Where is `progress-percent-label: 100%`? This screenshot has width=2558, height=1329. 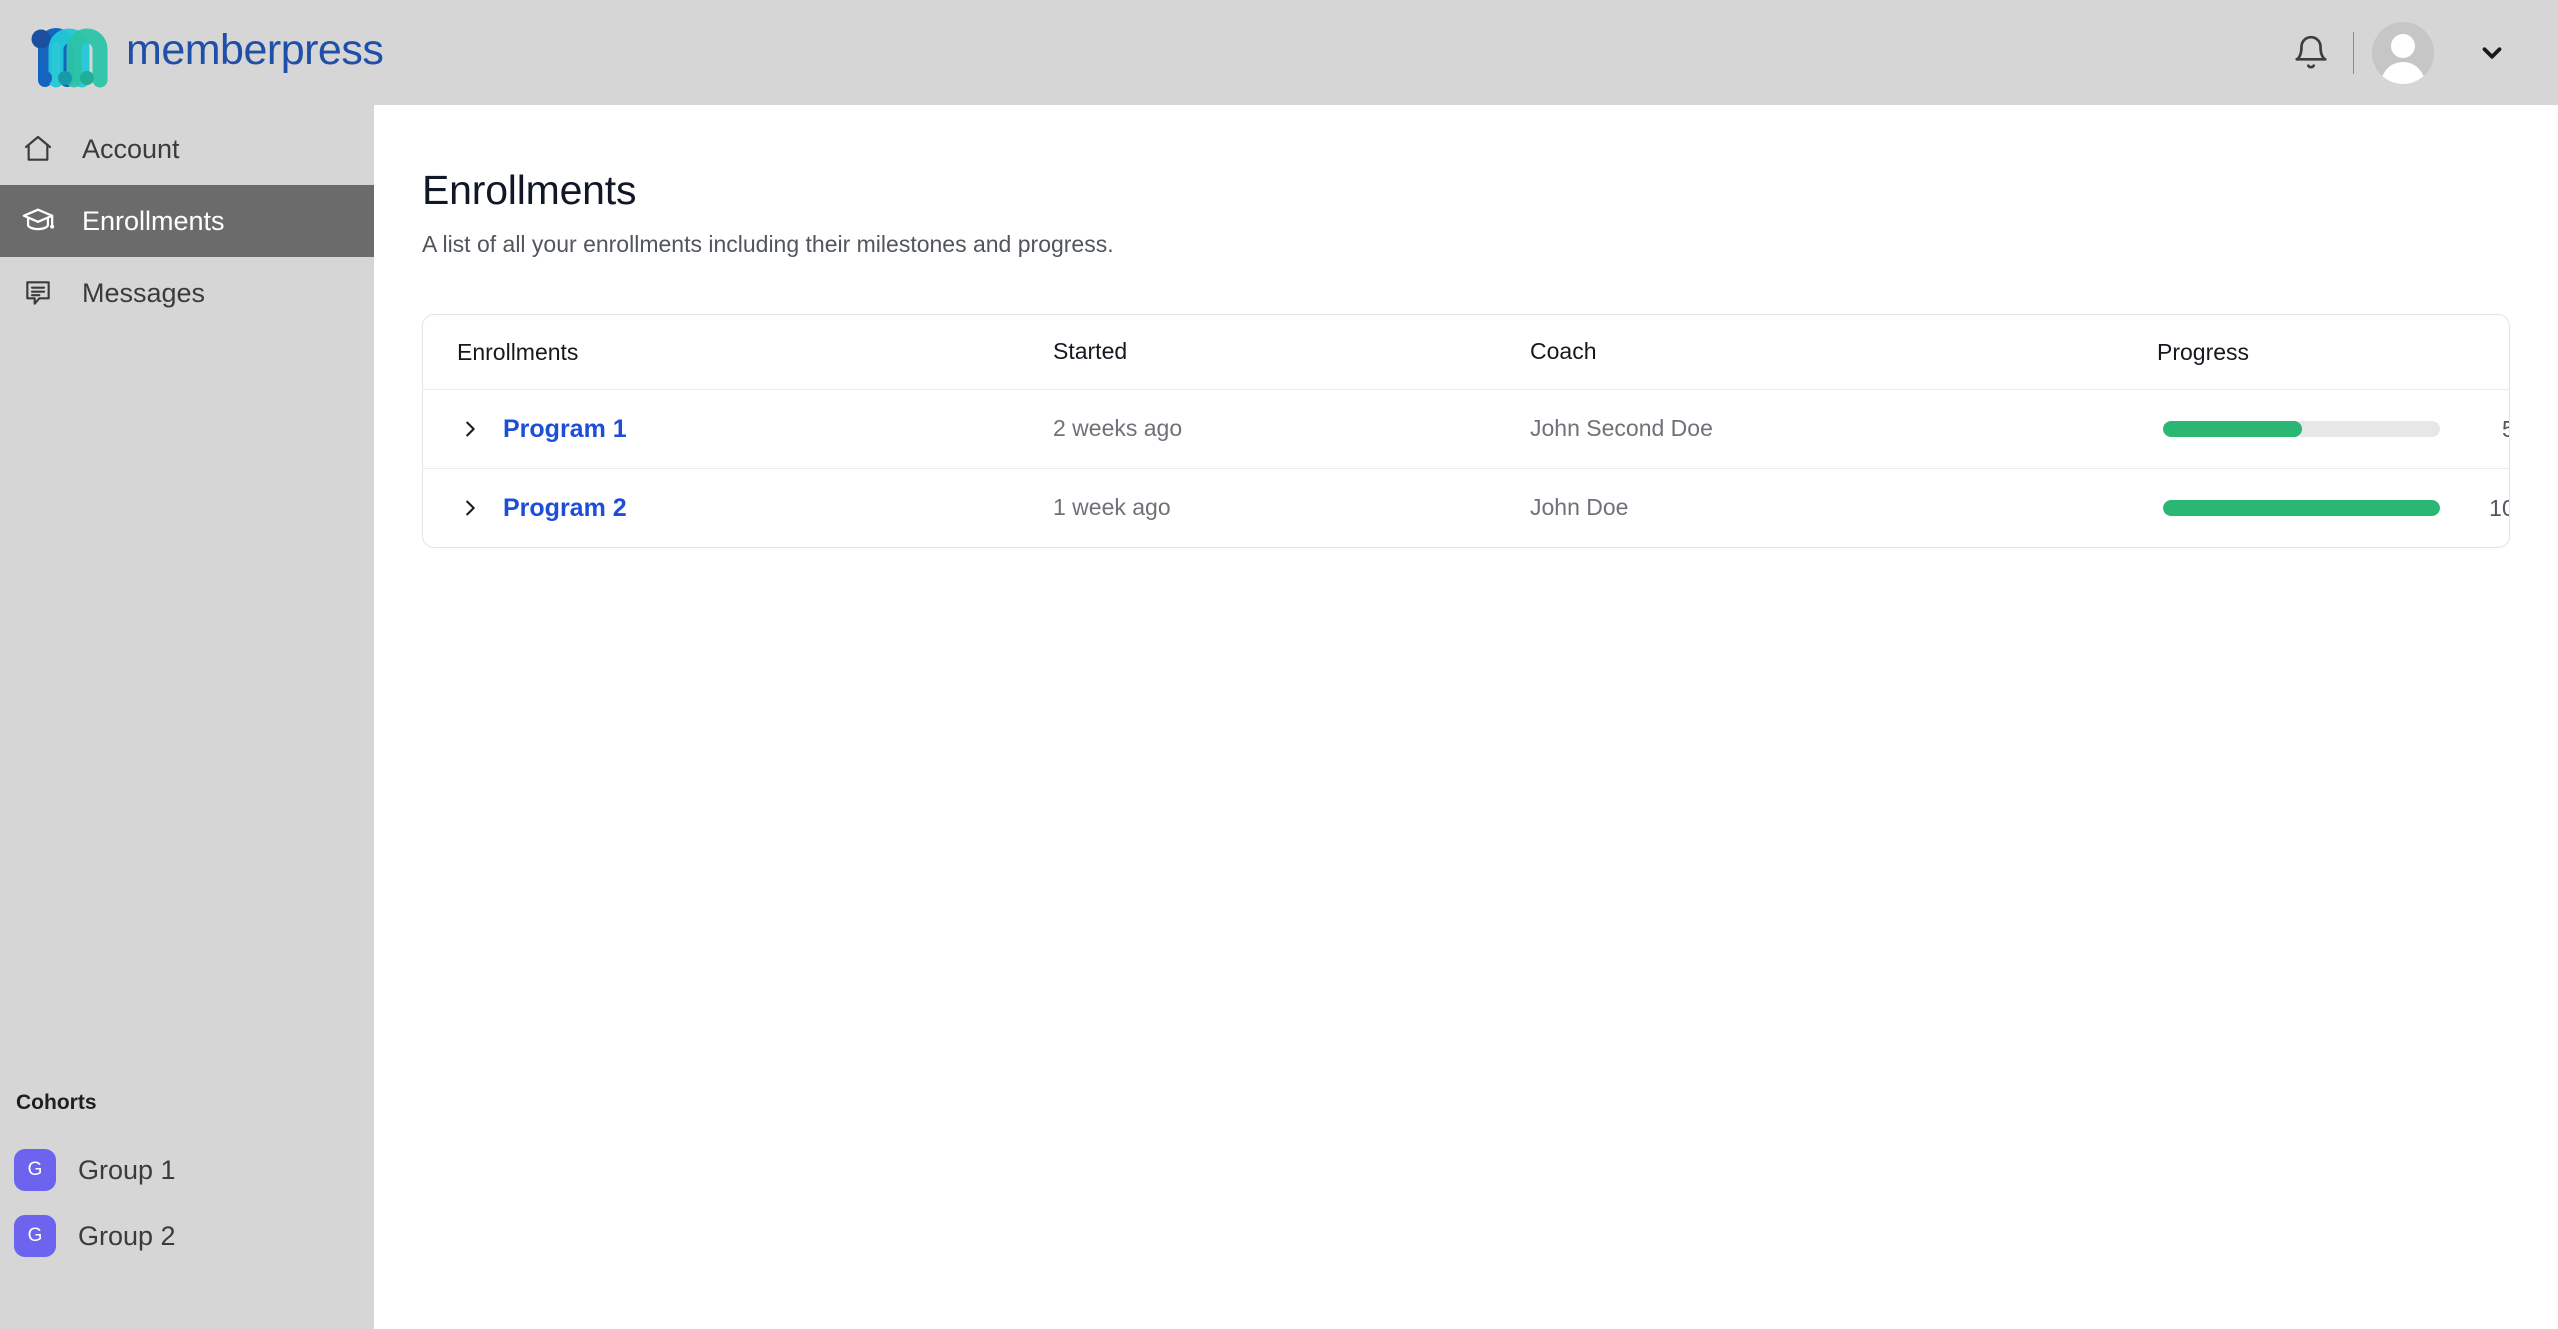 progress-percent-label: 100% is located at coordinates (2499, 507).